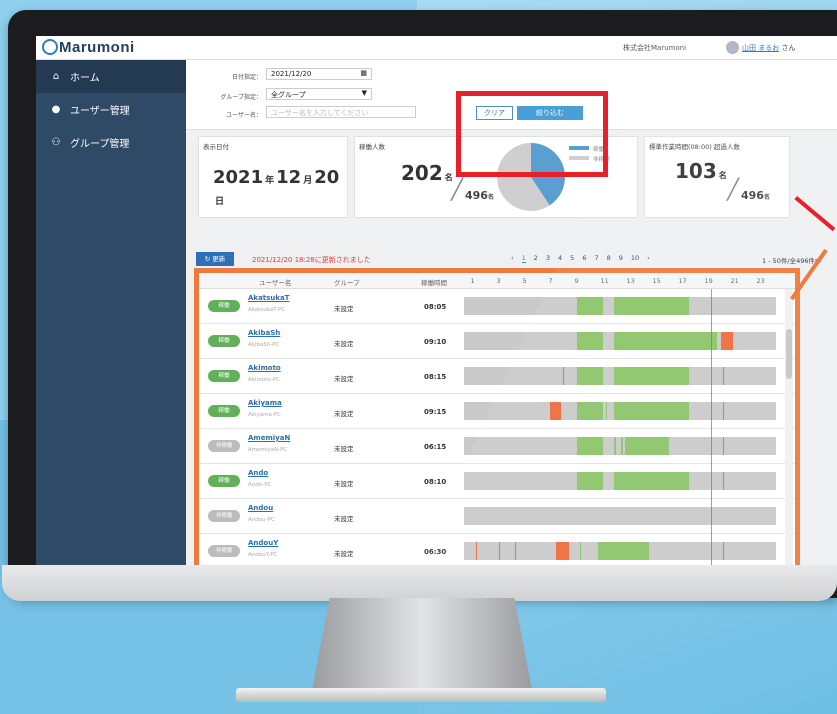 The image size is (837, 714). I want to click on page-next: ›, so click(648, 258).